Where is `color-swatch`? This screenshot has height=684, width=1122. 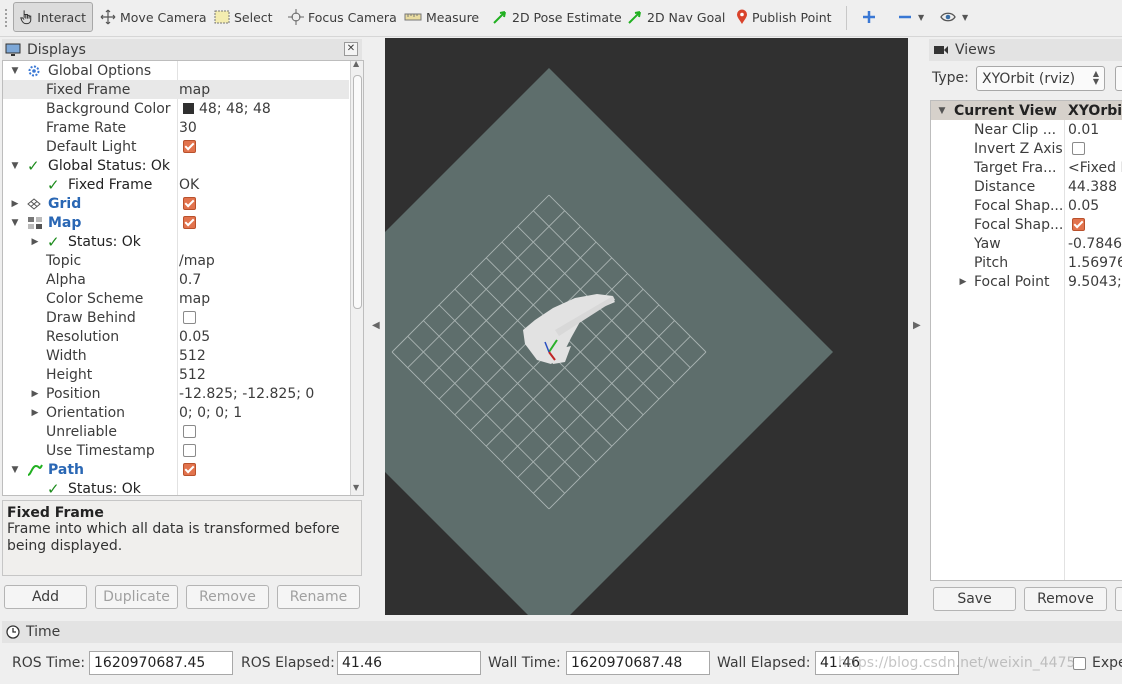
color-swatch is located at coordinates (188, 108).